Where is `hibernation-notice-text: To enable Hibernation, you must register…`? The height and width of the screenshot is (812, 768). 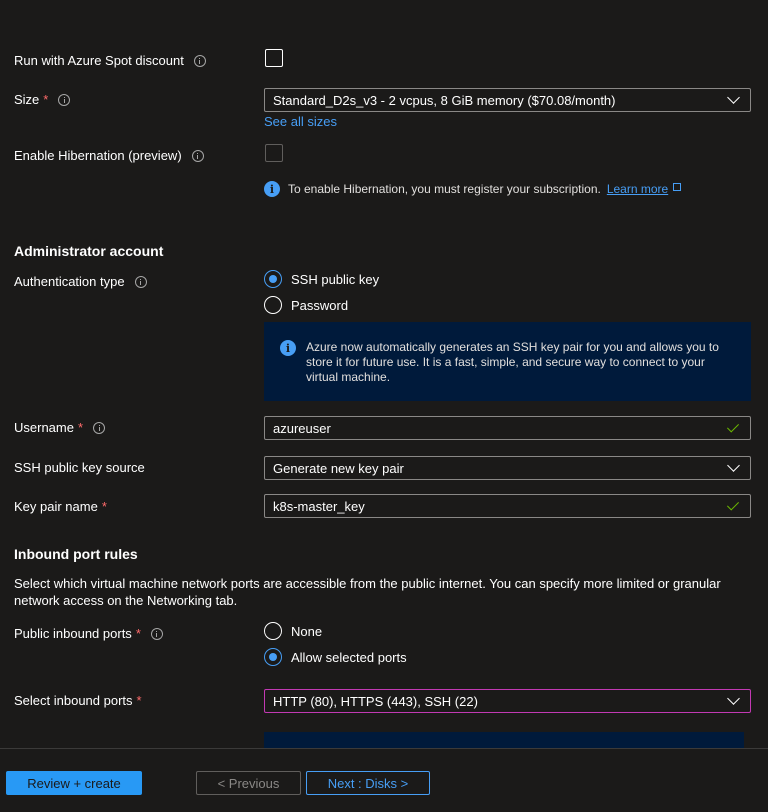
hibernation-notice-text: To enable Hibernation, you must register… is located at coordinates (444, 189).